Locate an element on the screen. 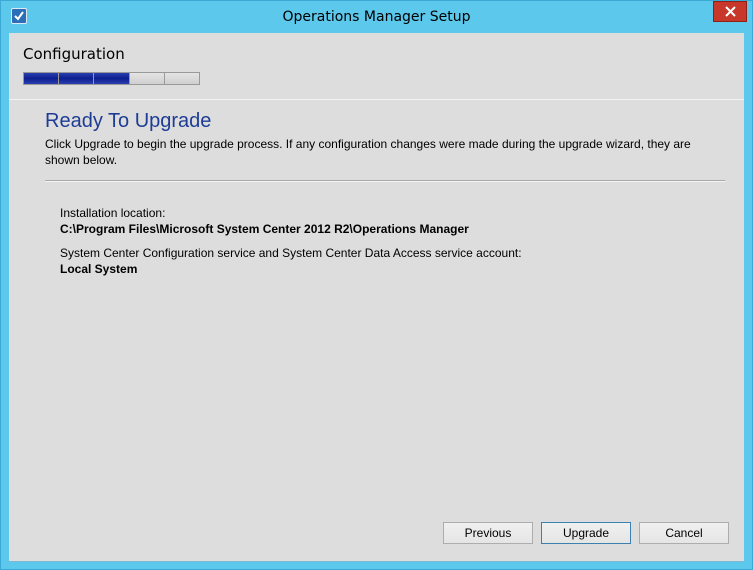 This screenshot has width=753, height=570. close-icon is located at coordinates (730, 11).